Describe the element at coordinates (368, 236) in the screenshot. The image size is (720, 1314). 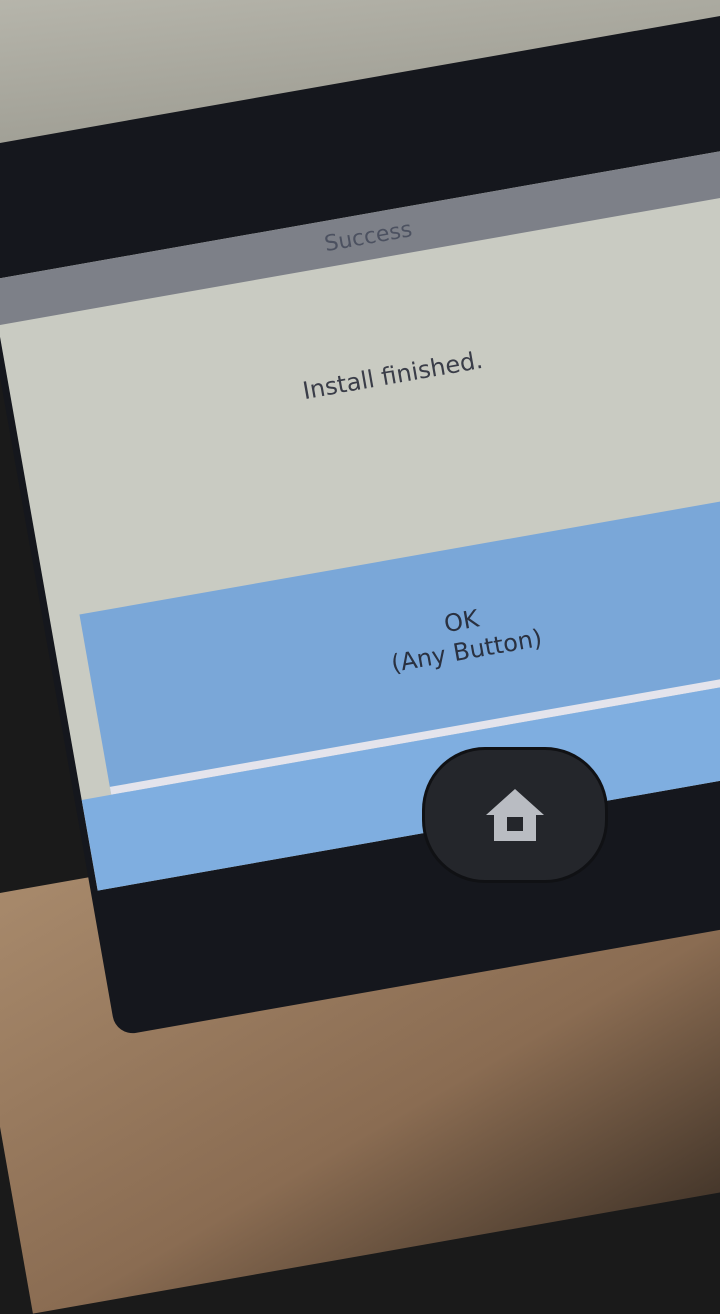
I see `dialog-title: Success` at that location.